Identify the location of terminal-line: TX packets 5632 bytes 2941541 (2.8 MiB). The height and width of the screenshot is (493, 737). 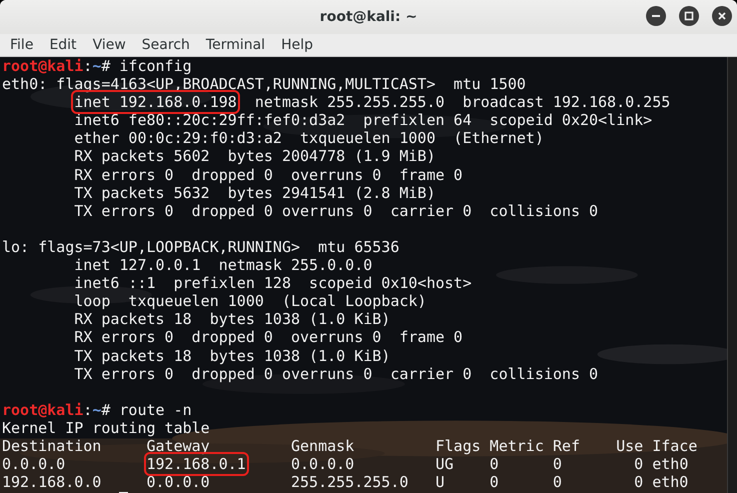
(254, 193).